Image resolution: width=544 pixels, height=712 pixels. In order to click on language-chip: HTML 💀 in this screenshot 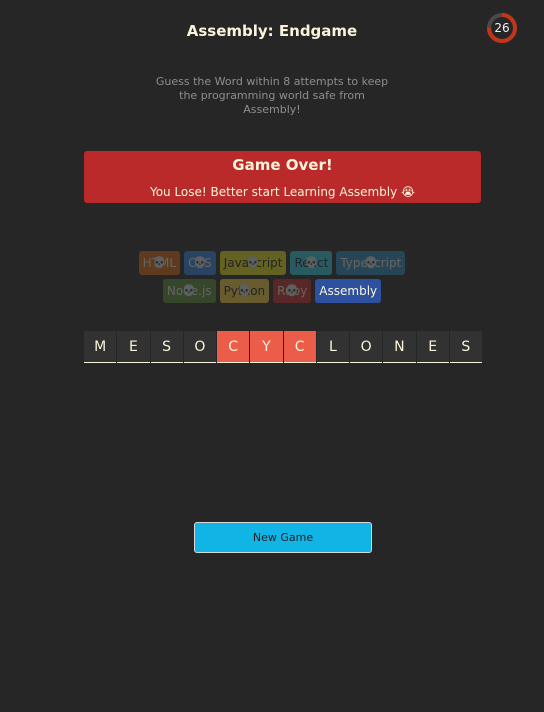, I will do `click(159, 263)`.